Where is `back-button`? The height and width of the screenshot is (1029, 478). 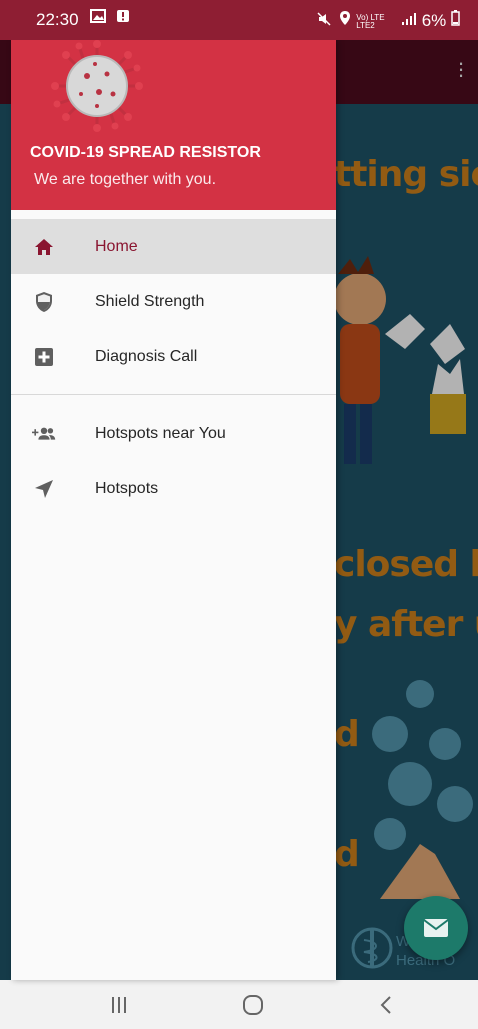 back-button is located at coordinates (386, 1005).